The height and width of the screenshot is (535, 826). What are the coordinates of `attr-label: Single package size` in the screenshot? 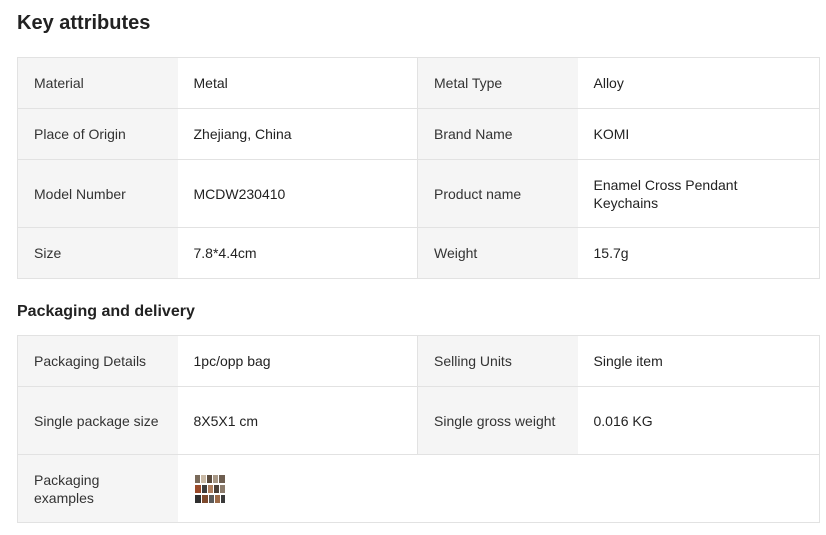 It's located at (97, 420).